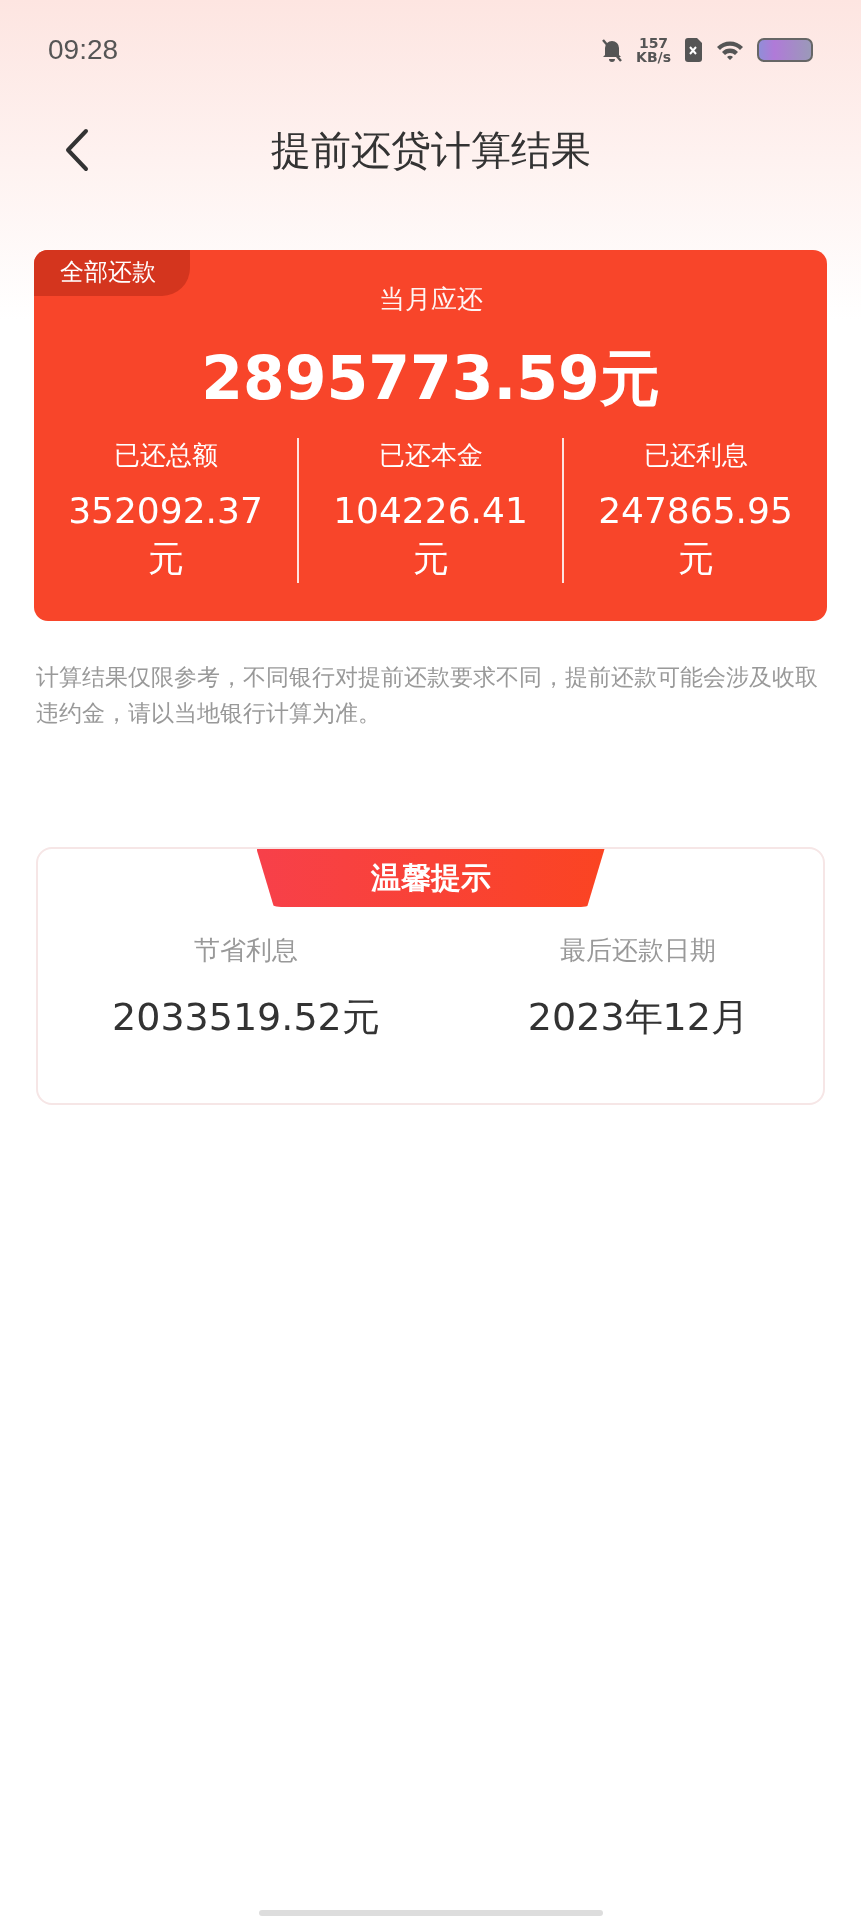 The image size is (861, 1920). Describe the element at coordinates (246, 1017) in the screenshot. I see `tip-value: 2033519.52元` at that location.